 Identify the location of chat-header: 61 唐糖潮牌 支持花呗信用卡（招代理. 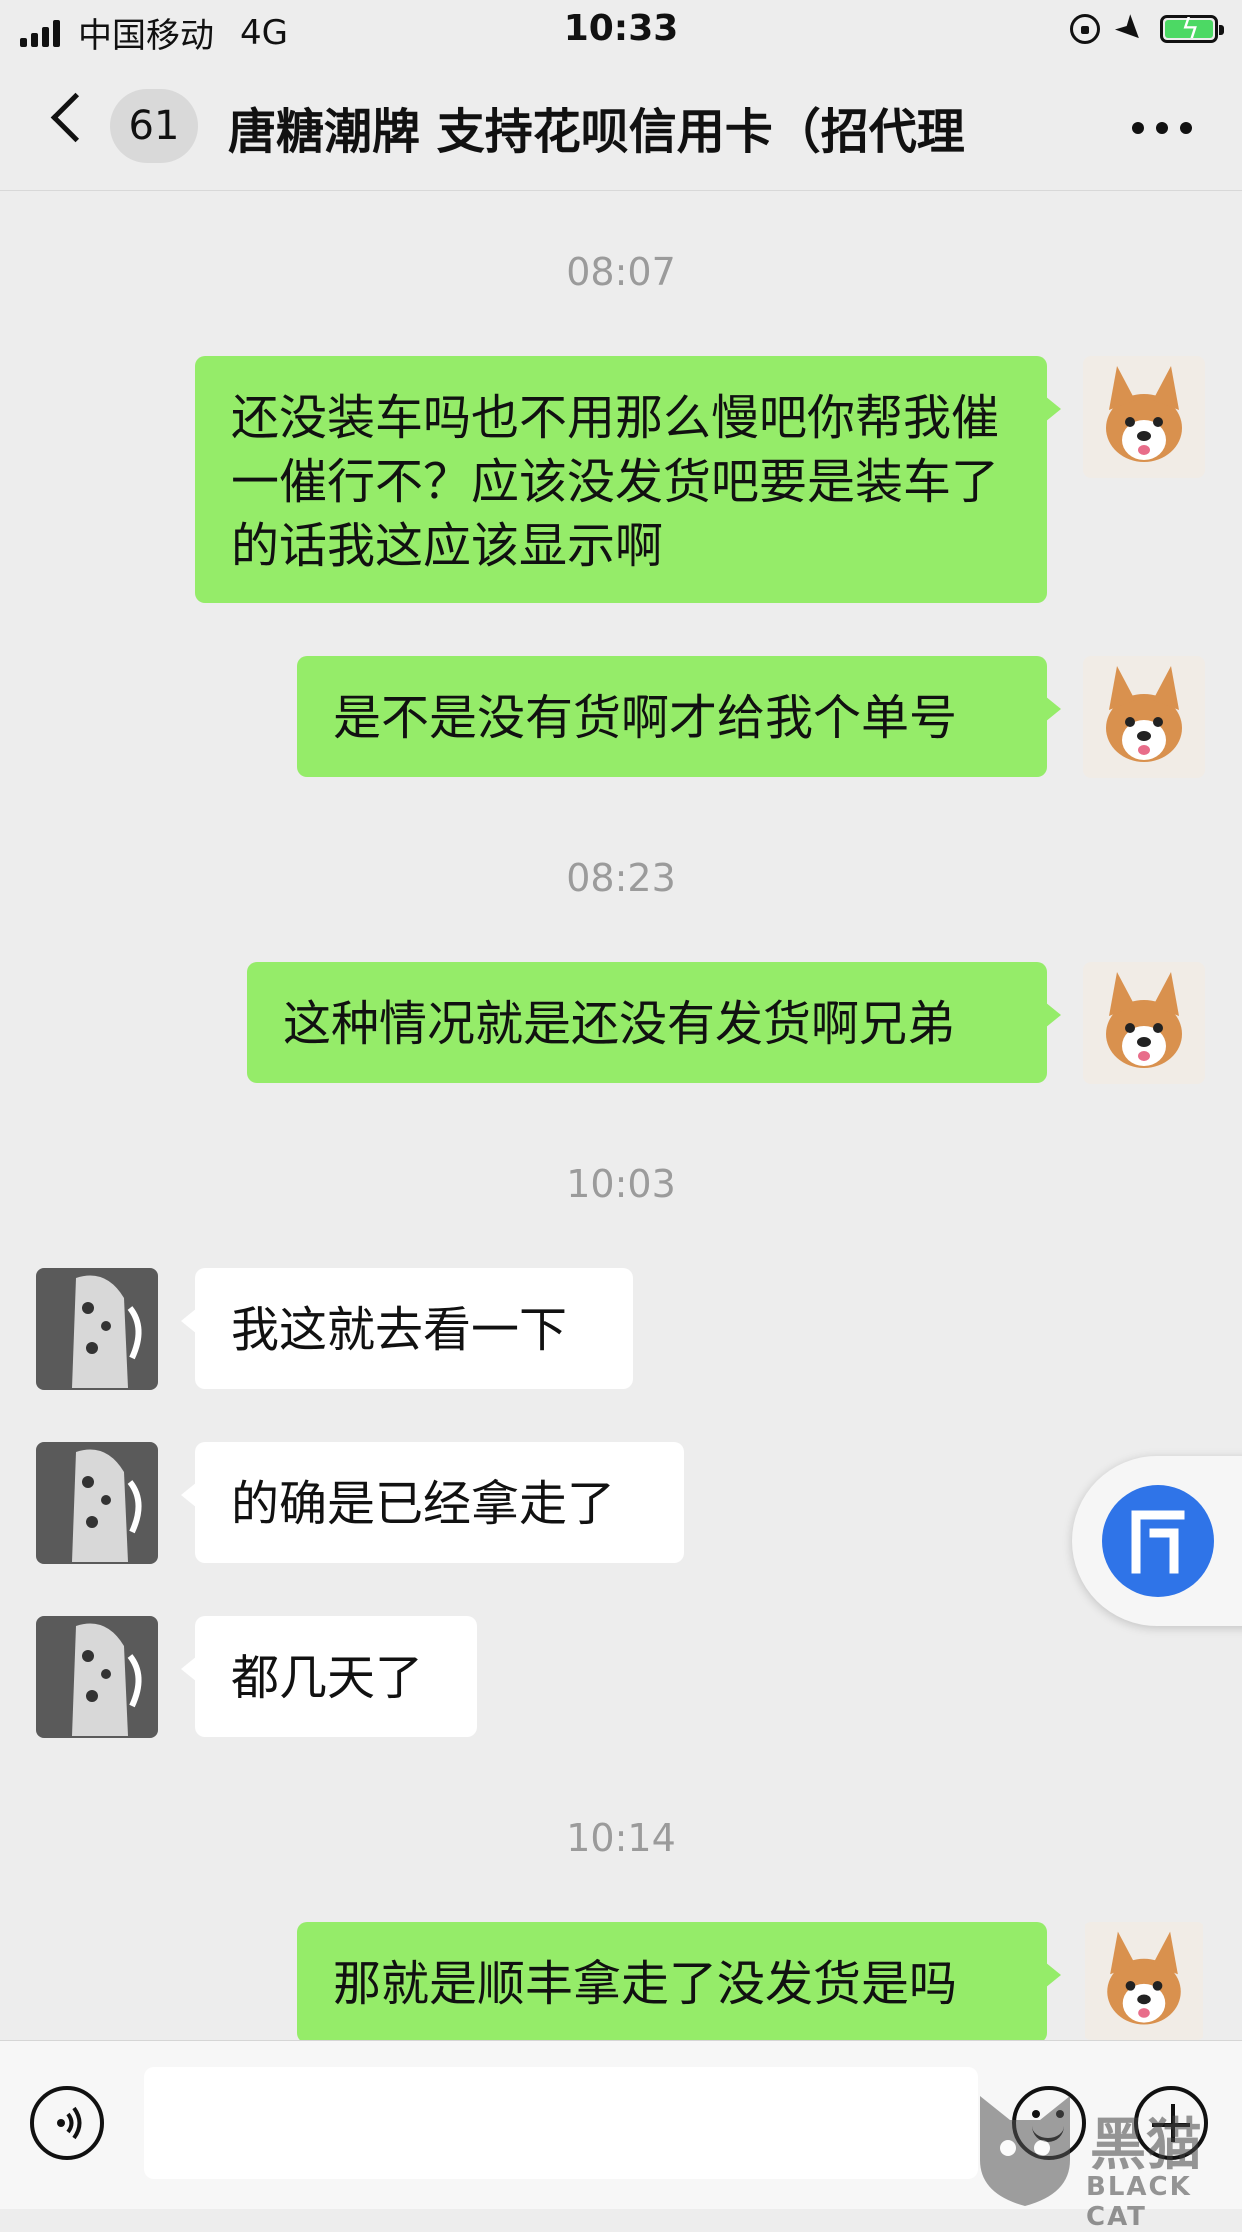
(621, 126).